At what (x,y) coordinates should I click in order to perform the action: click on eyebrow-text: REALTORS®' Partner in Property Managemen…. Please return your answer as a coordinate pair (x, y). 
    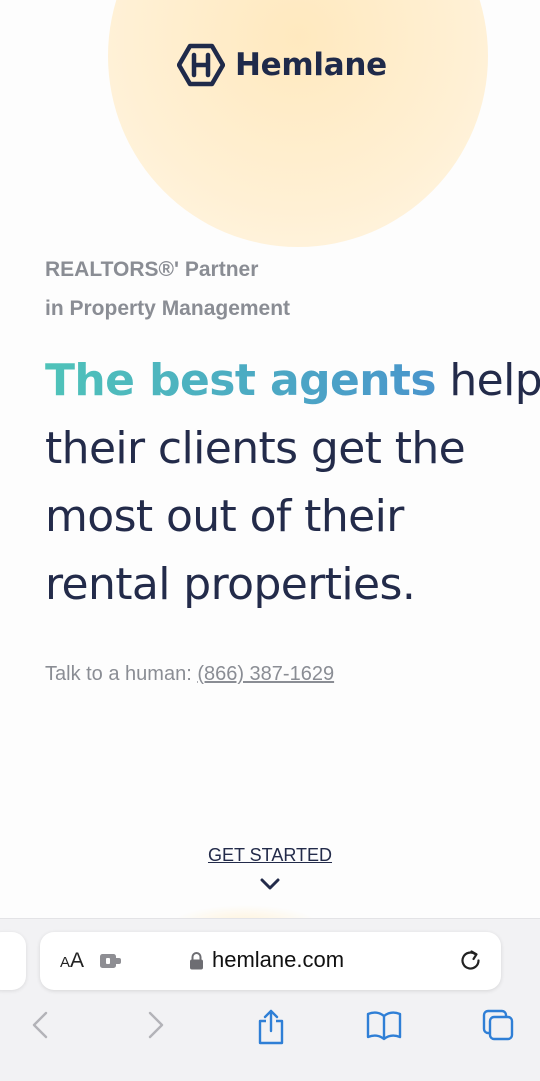
    Looking at the image, I should click on (275, 289).